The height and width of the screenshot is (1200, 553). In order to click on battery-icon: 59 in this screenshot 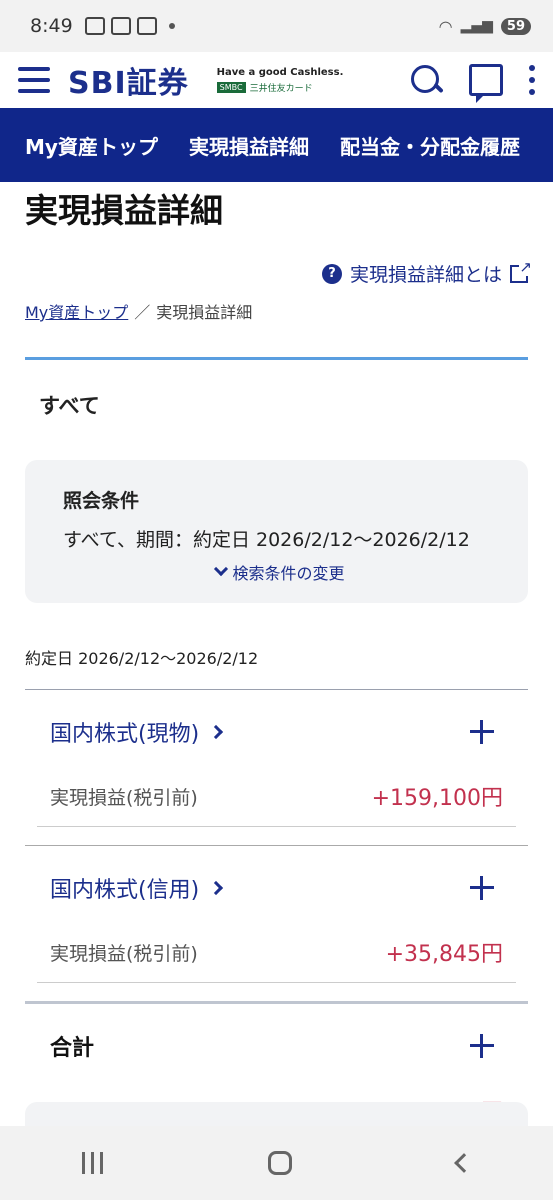, I will do `click(515, 26)`.